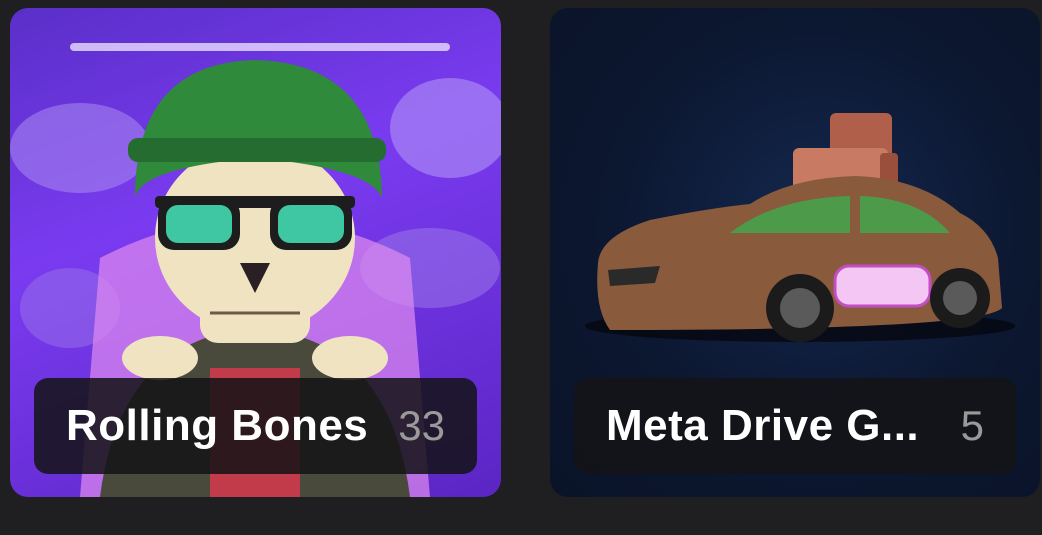 Image resolution: width=1042 pixels, height=535 pixels. Describe the element at coordinates (217, 425) in the screenshot. I see `collection-name: Rolling Bones` at that location.